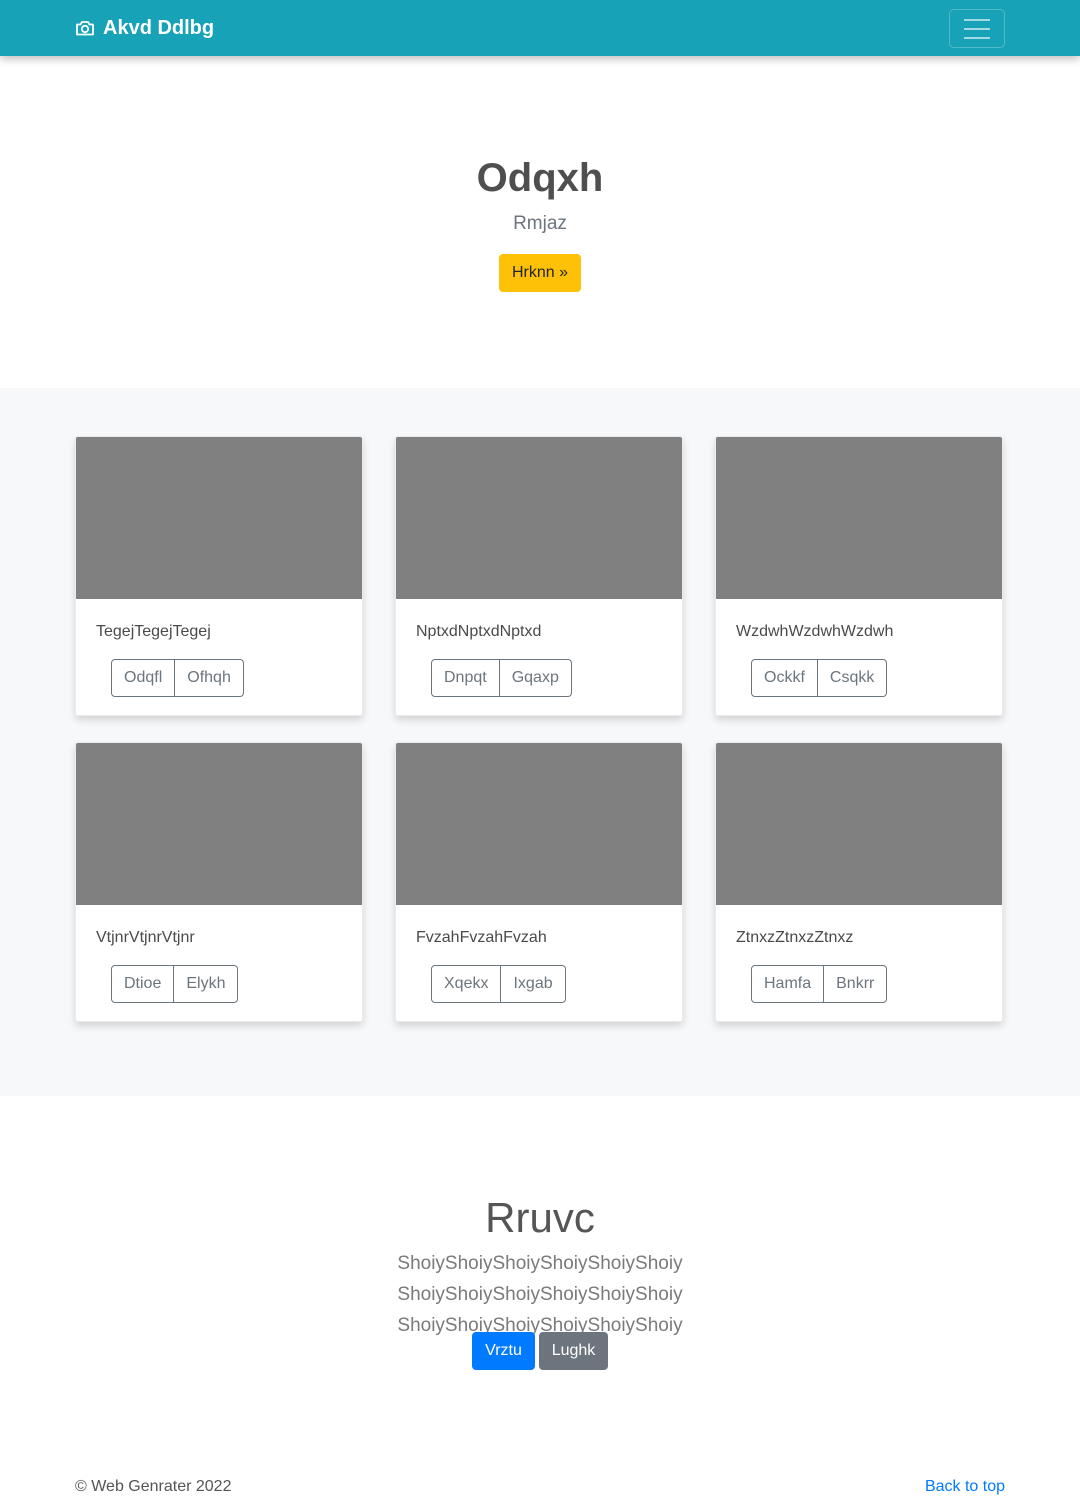 The height and width of the screenshot is (1498, 1080). I want to click on brand-name: Akvd Ddlbg, so click(159, 27).